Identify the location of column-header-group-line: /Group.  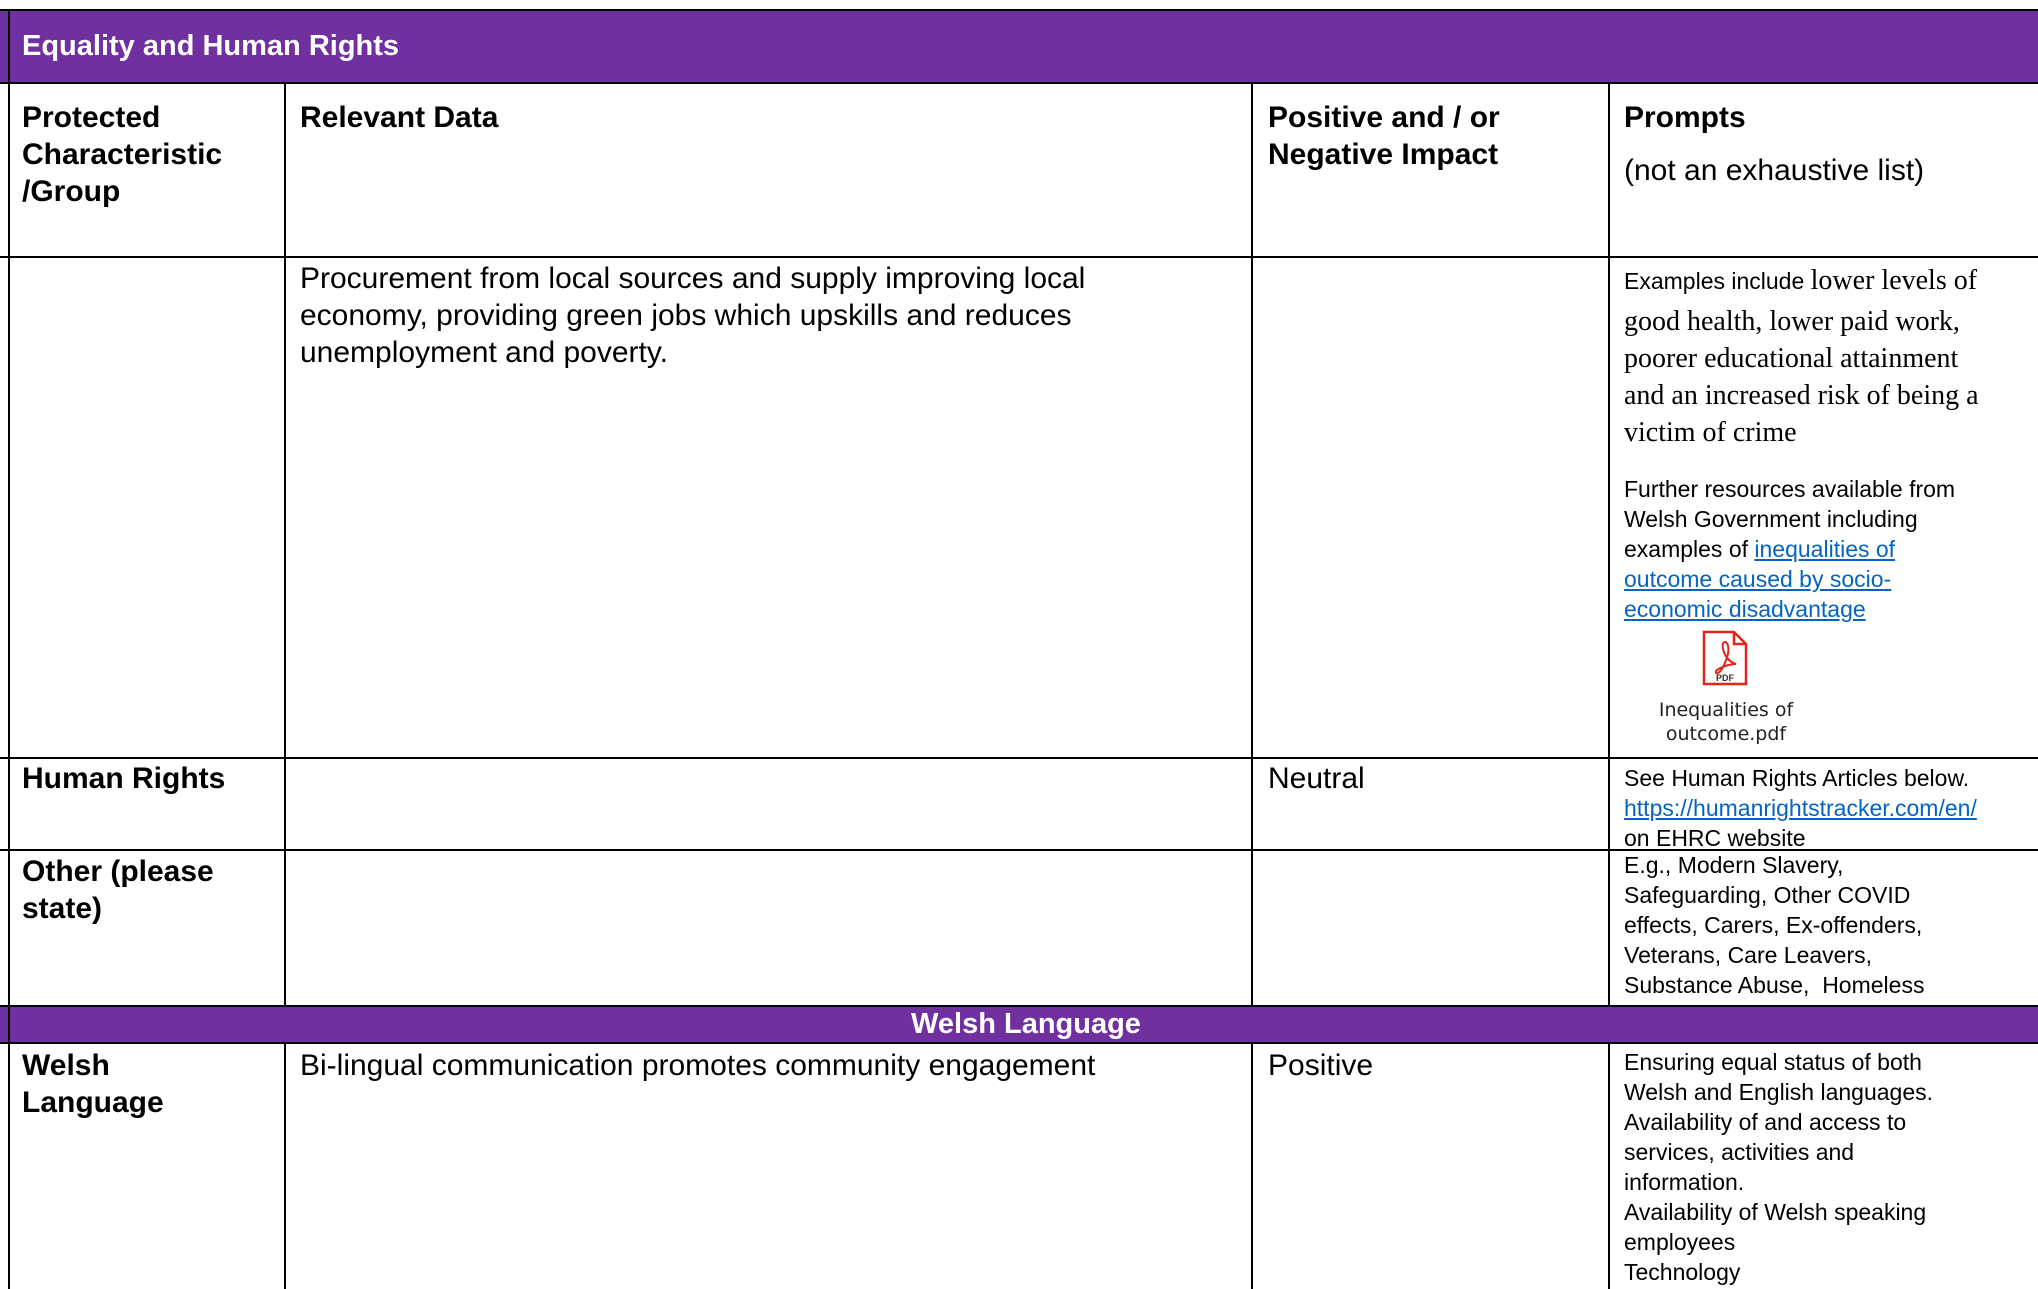
(71, 191).